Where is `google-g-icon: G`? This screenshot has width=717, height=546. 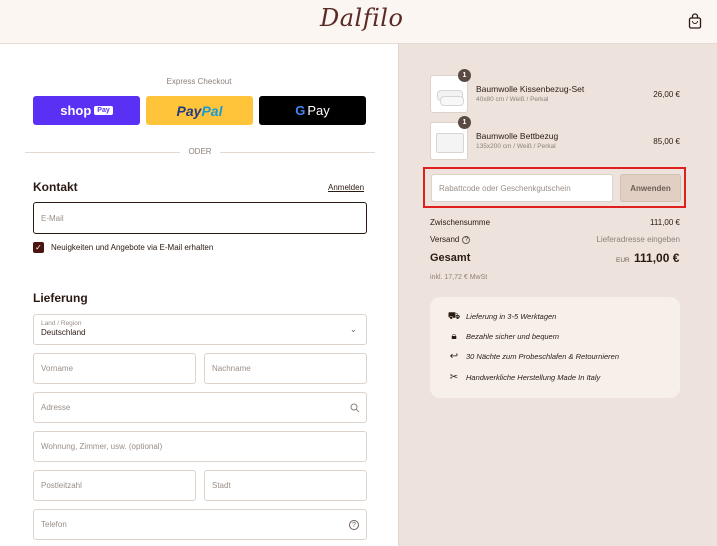
google-g-icon: G is located at coordinates (300, 110).